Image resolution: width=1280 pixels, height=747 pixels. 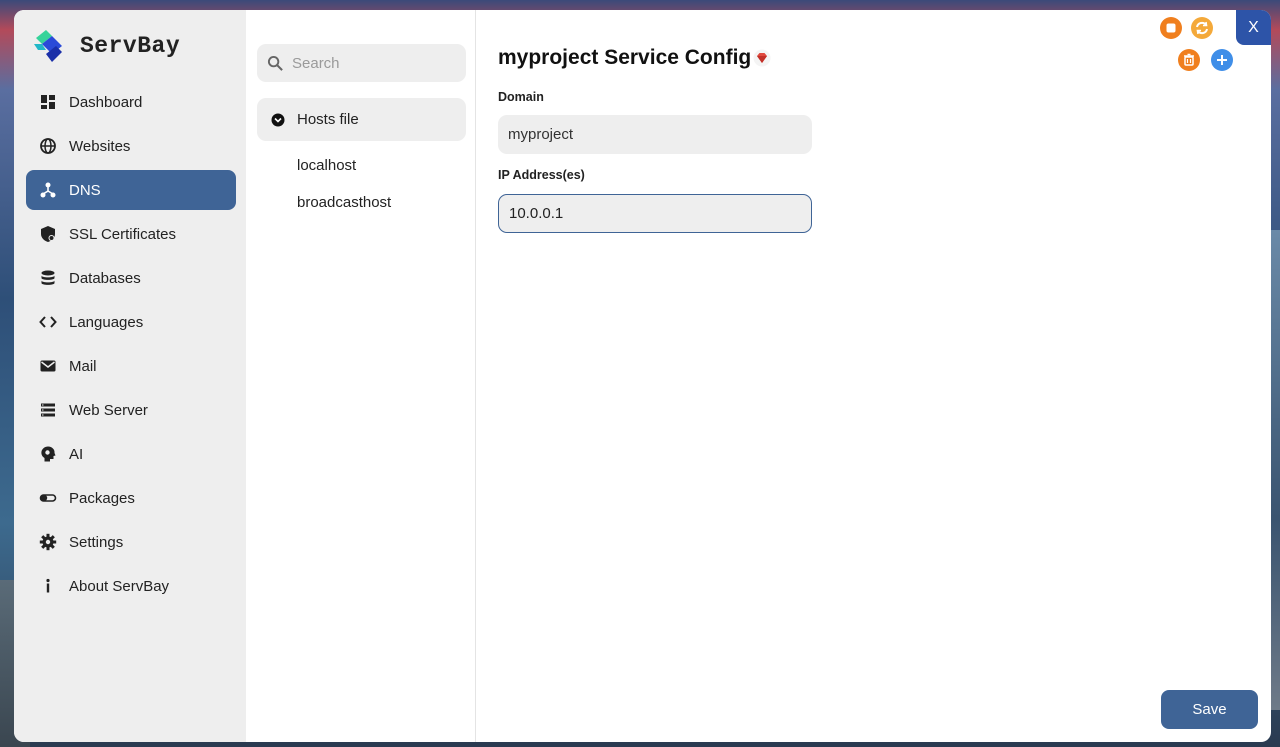 What do you see at coordinates (328, 119) in the screenshot?
I see `group-label: Hosts file` at bounding box center [328, 119].